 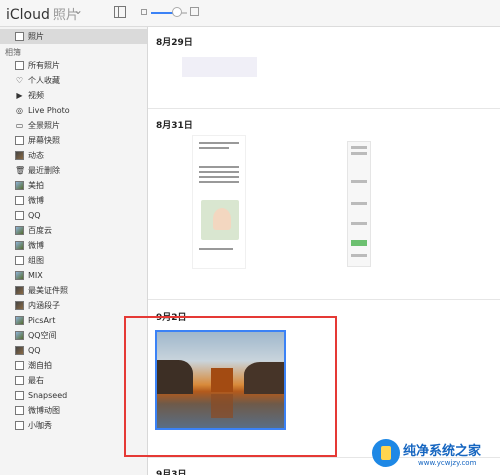 I want to click on sidebar-item-label: 内涵段子, so click(x=44, y=305).